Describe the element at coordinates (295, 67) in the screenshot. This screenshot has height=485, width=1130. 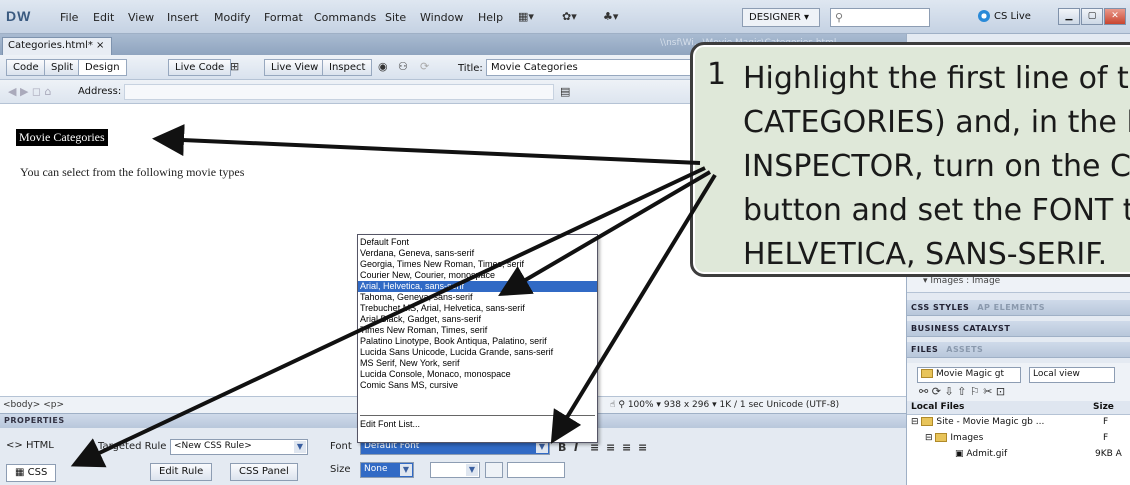
I see `live-view-button: Live View` at that location.